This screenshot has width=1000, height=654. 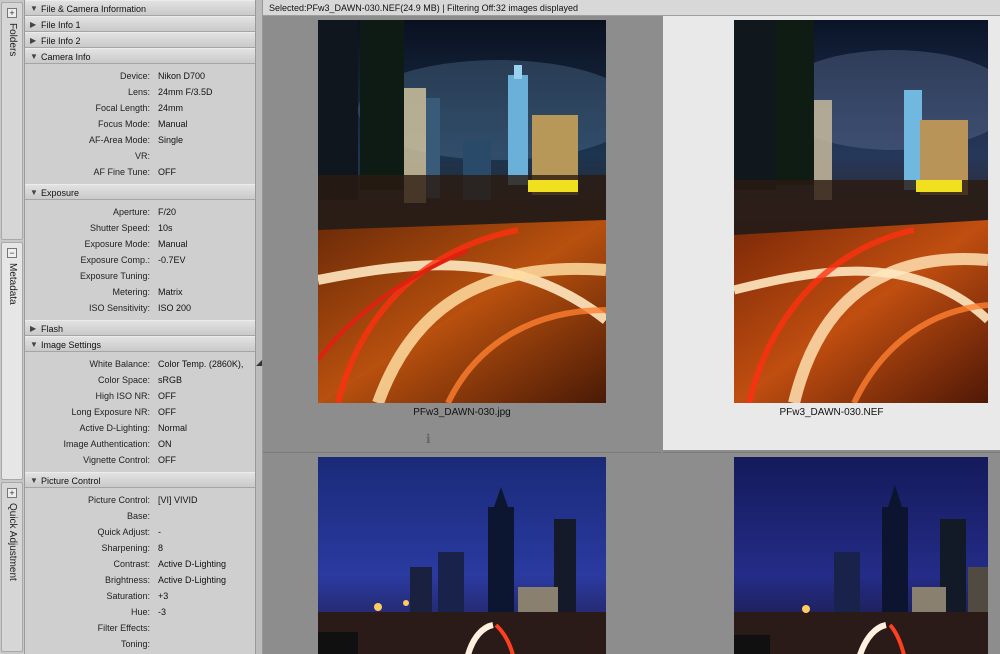 I want to click on tab-metadata: − Metadata, so click(x=12, y=361).